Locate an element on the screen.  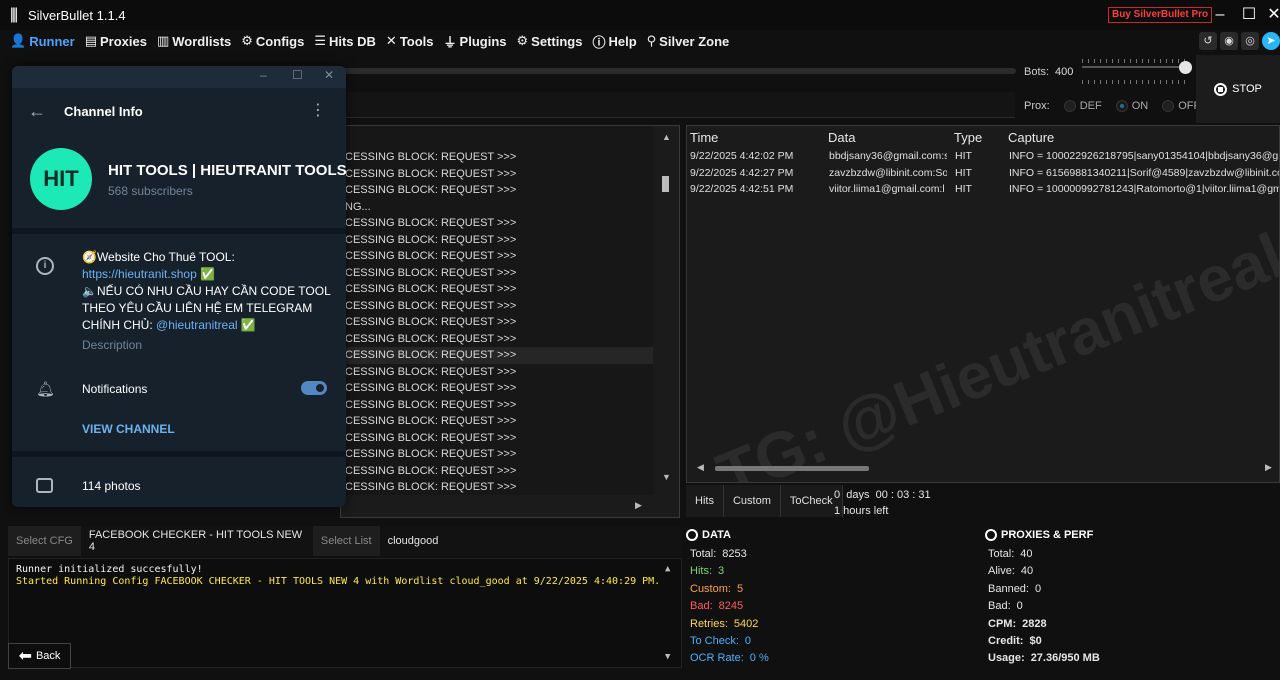
time-left: 1 hours left is located at coordinates (861, 511).